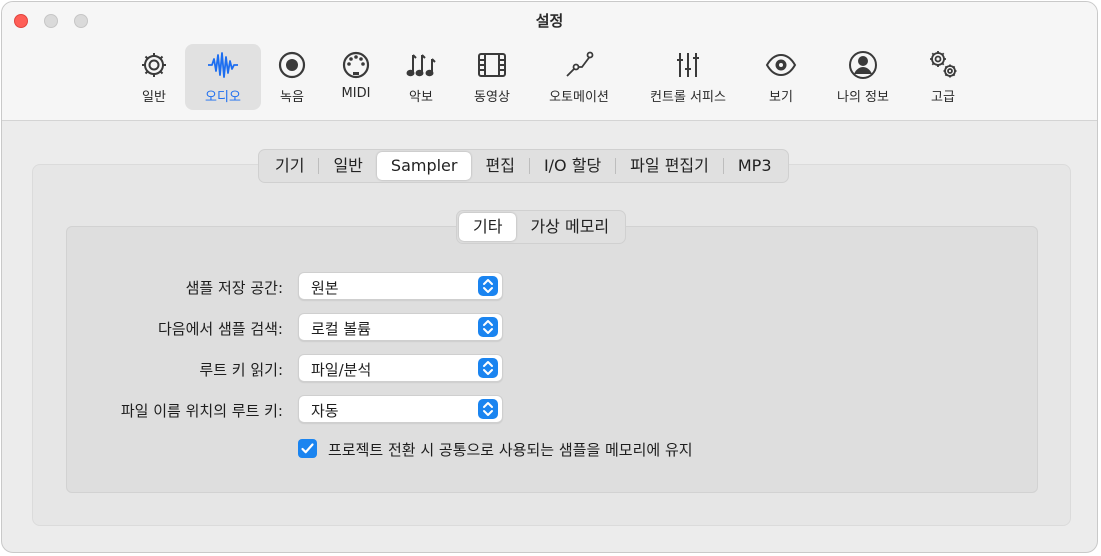 The width and height of the screenshot is (1101, 556). I want to click on audio-tabs: 기기 일반 Sampler 편집 I/O 할당 파일 편집기 MP3, so click(523, 166).